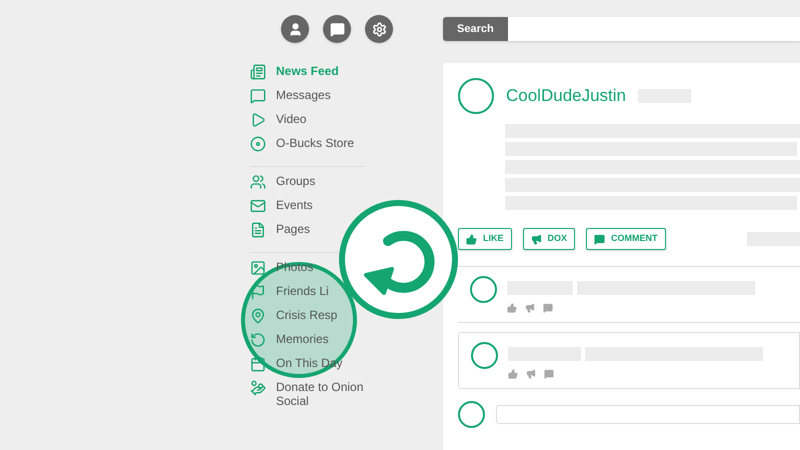  I want to click on sidebar-item: Crisis Resp, so click(294, 320).